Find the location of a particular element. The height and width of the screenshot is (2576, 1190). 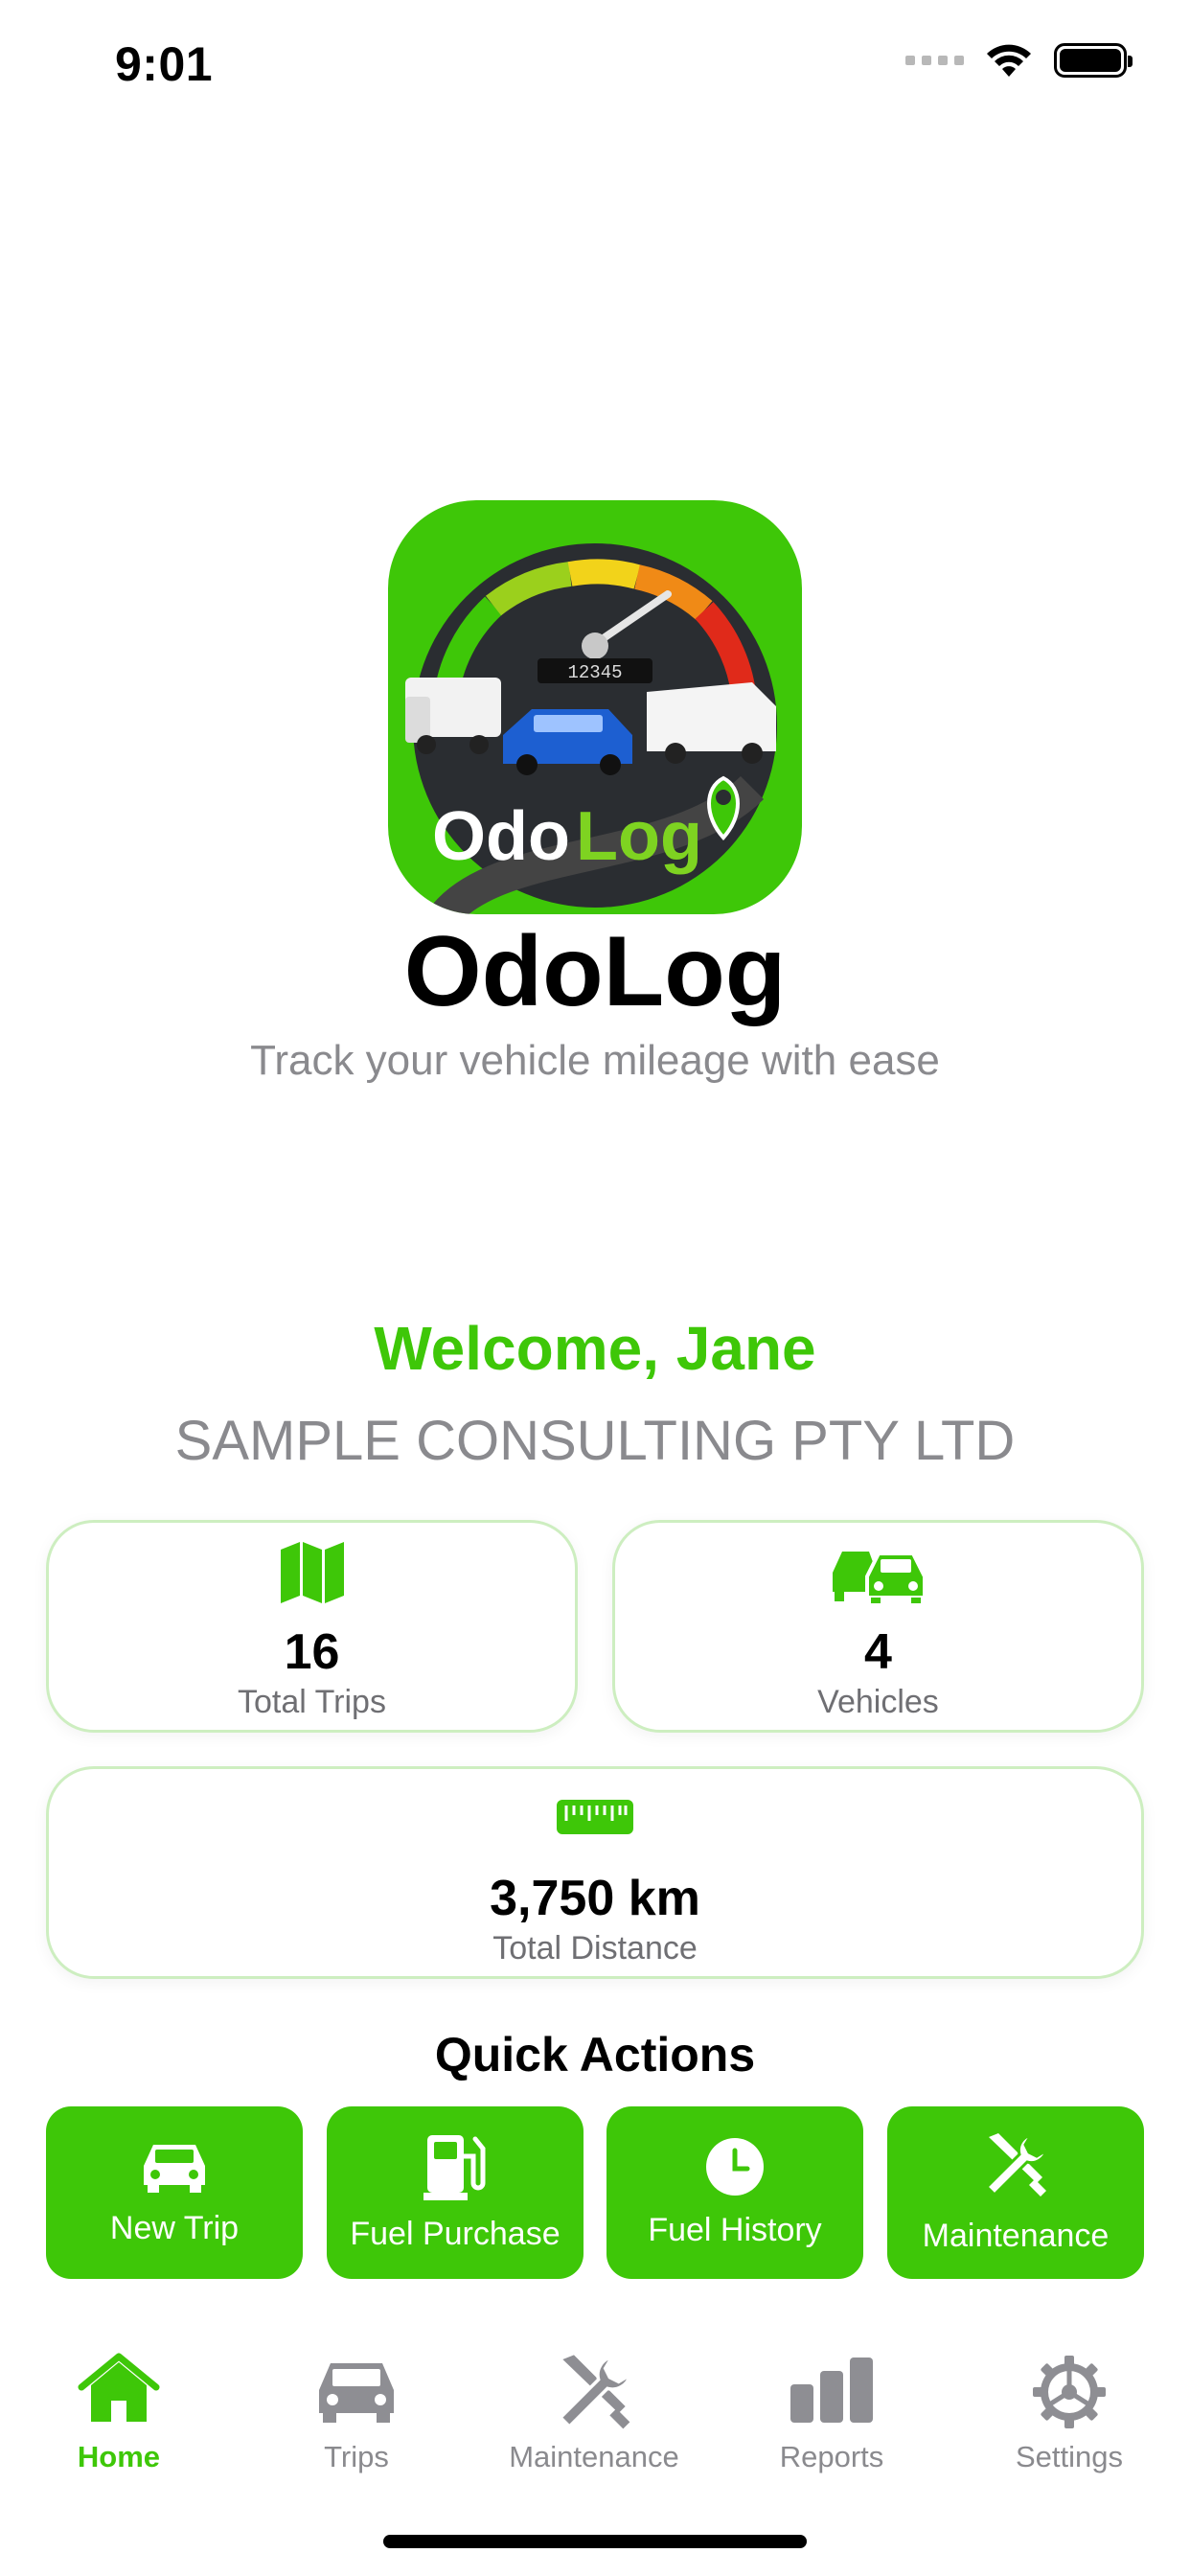

vehicles-value: 4 is located at coordinates (878, 1652).